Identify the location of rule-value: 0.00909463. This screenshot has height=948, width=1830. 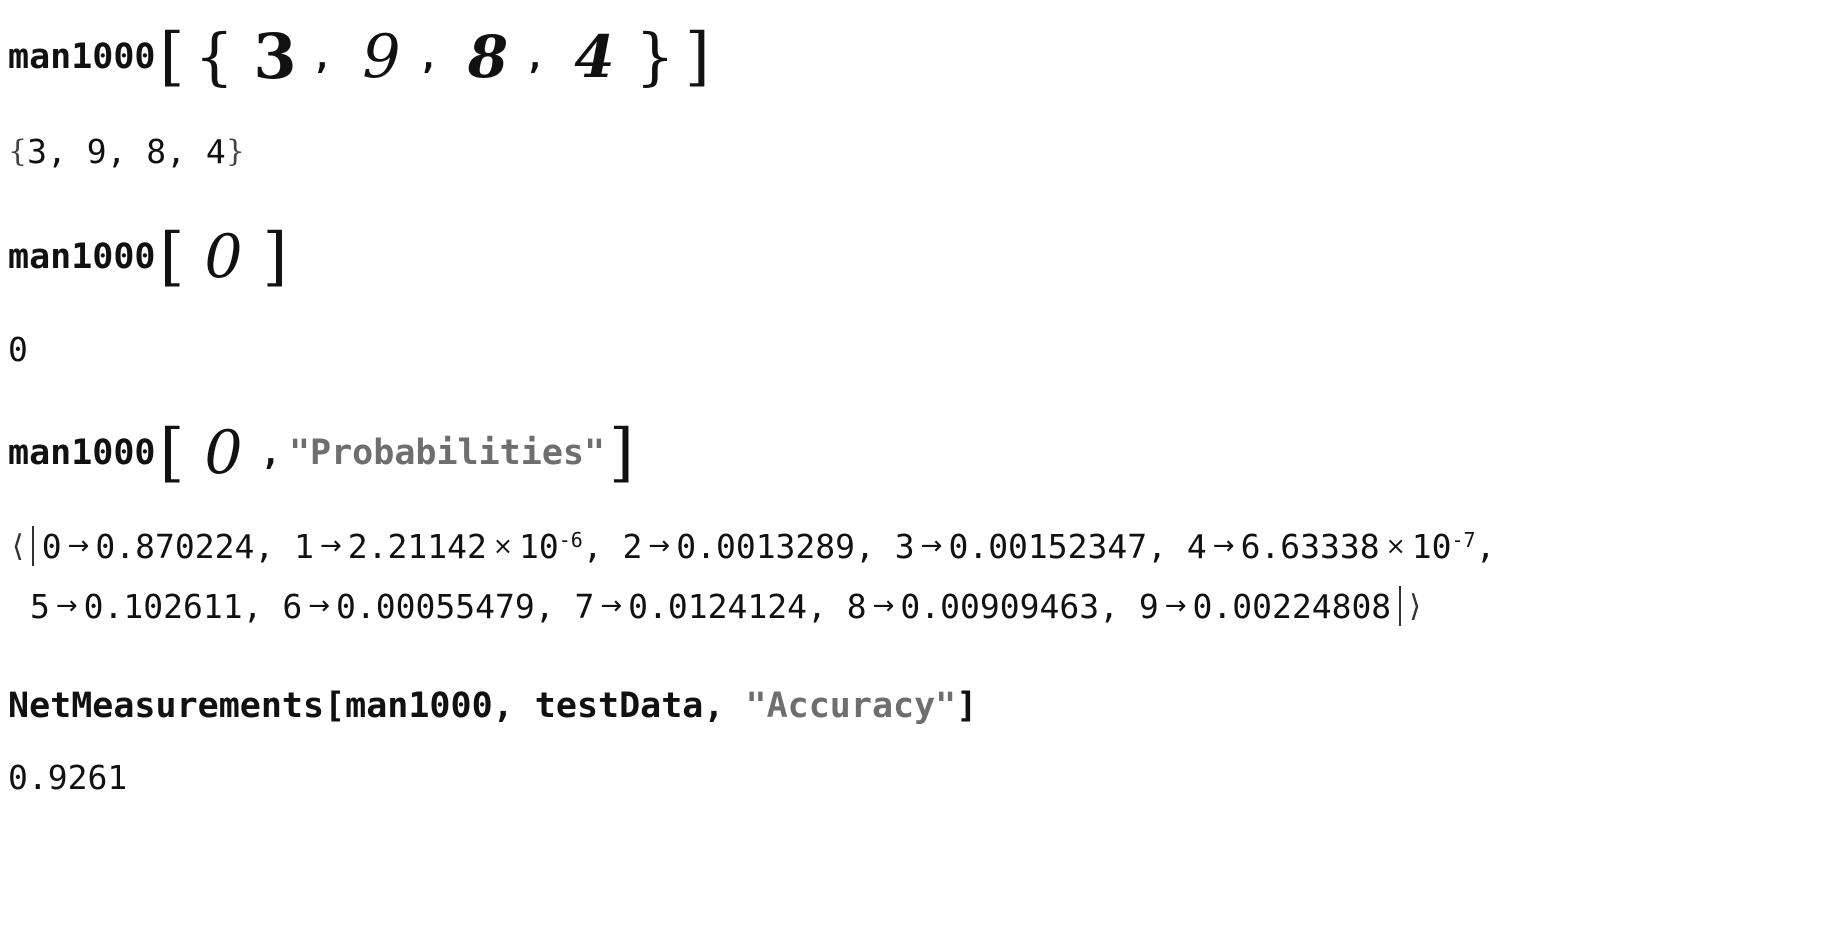
(1000, 606).